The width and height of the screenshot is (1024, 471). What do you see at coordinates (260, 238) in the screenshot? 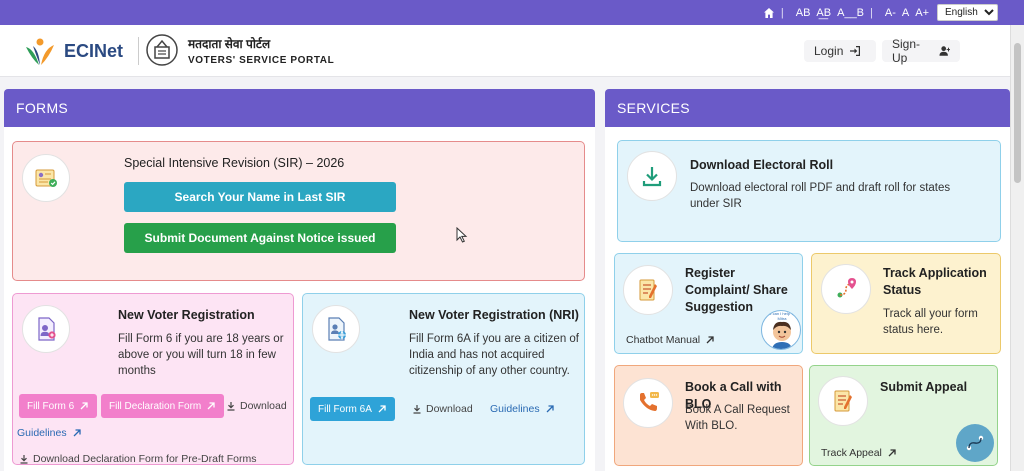
I see `submit-document-button: Submit Document Against Notice issued` at bounding box center [260, 238].